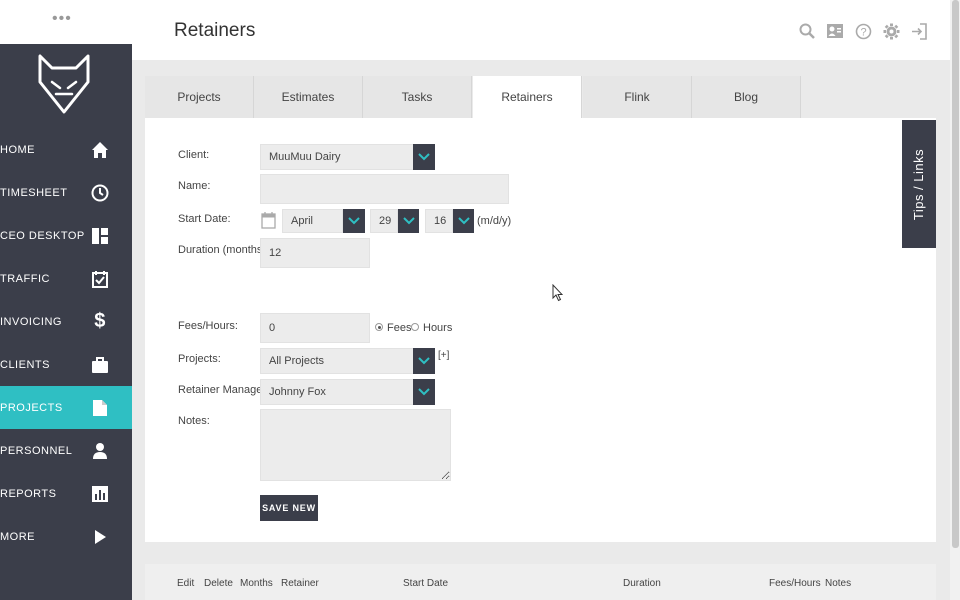  I want to click on sidebar-item-label: MORE, so click(17, 536).